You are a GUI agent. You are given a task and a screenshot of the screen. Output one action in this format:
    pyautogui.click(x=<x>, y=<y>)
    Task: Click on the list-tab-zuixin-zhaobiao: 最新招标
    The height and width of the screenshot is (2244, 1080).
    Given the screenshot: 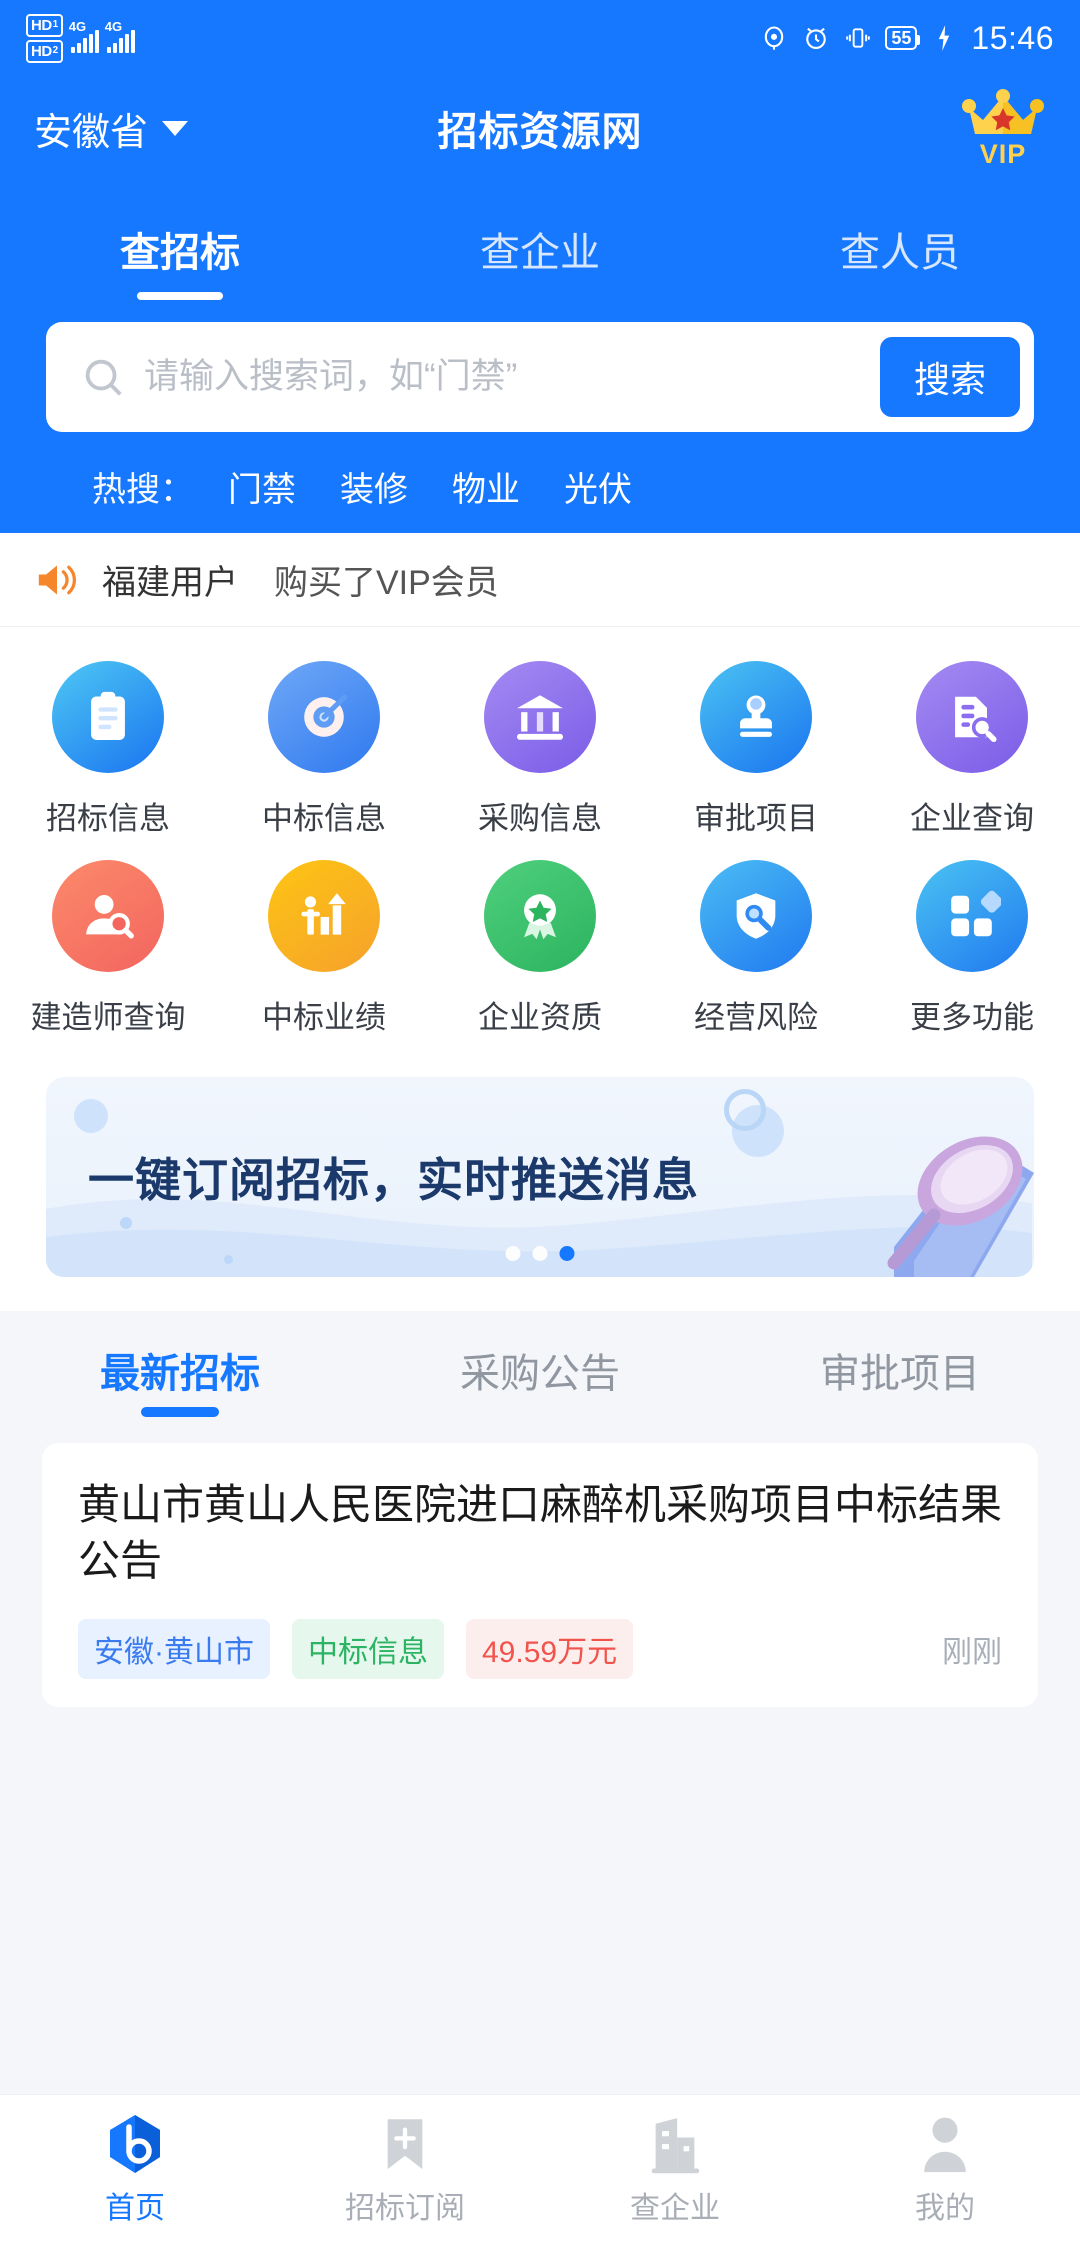 What is the action you would take?
    pyautogui.click(x=180, y=1370)
    